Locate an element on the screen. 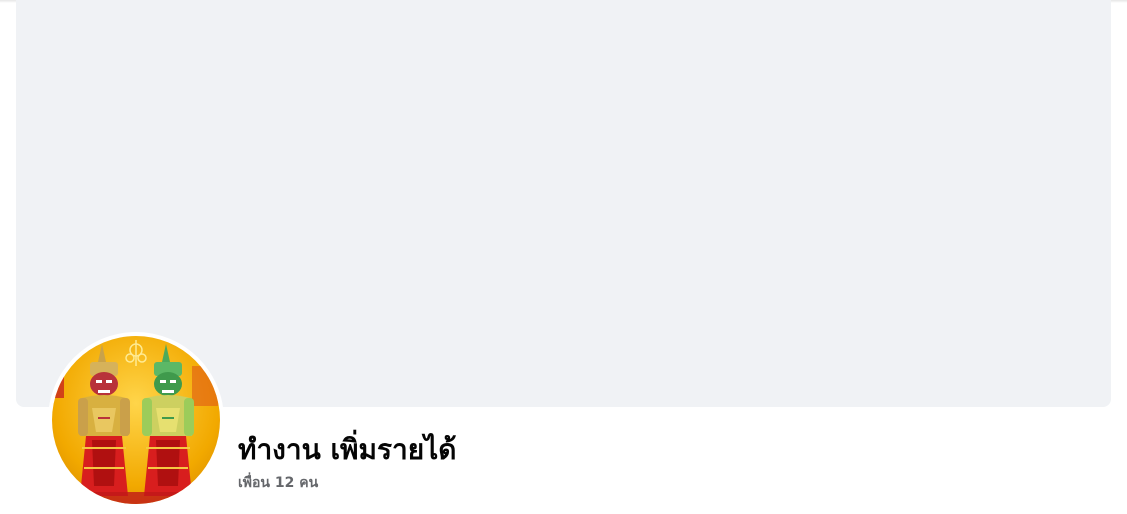 The width and height of the screenshot is (1127, 514). profile-picture-frame is located at coordinates (136, 420).